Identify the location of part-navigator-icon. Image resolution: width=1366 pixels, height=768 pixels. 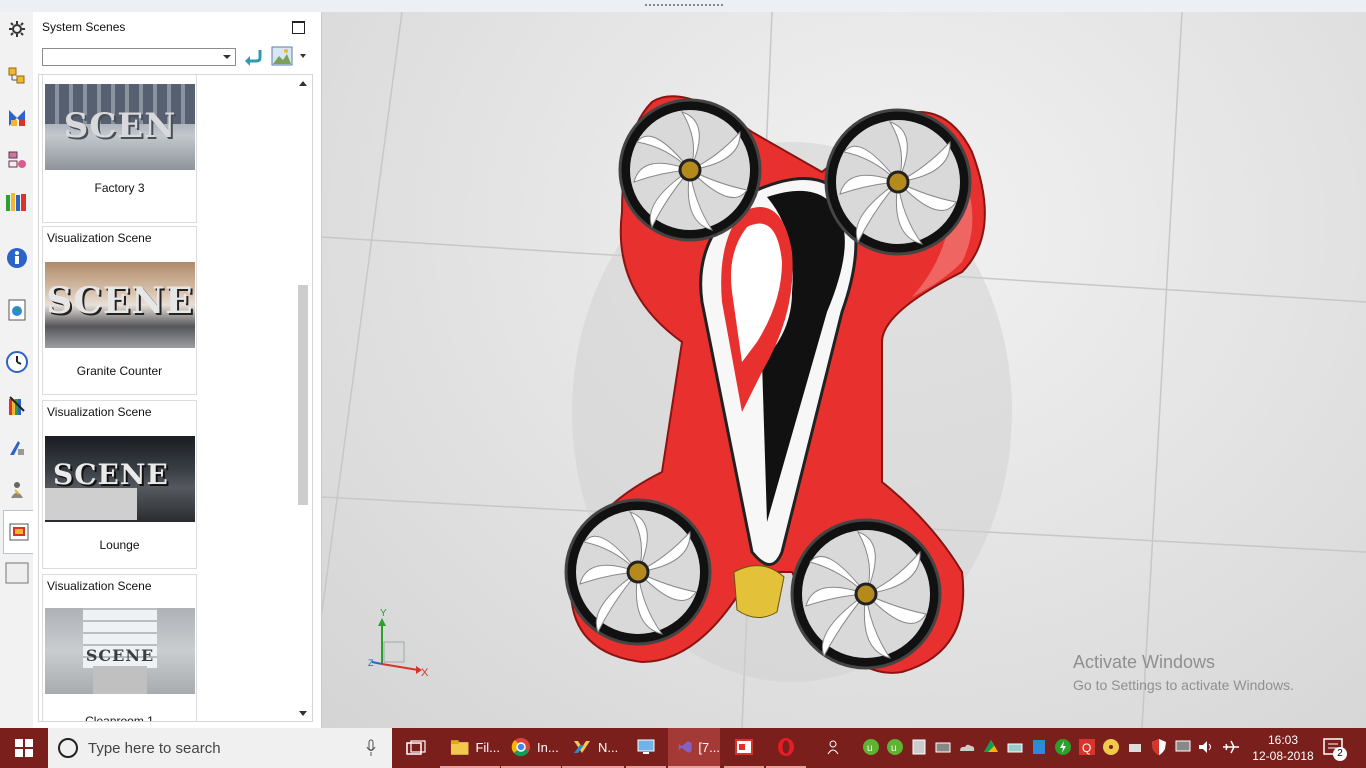
(17, 160).